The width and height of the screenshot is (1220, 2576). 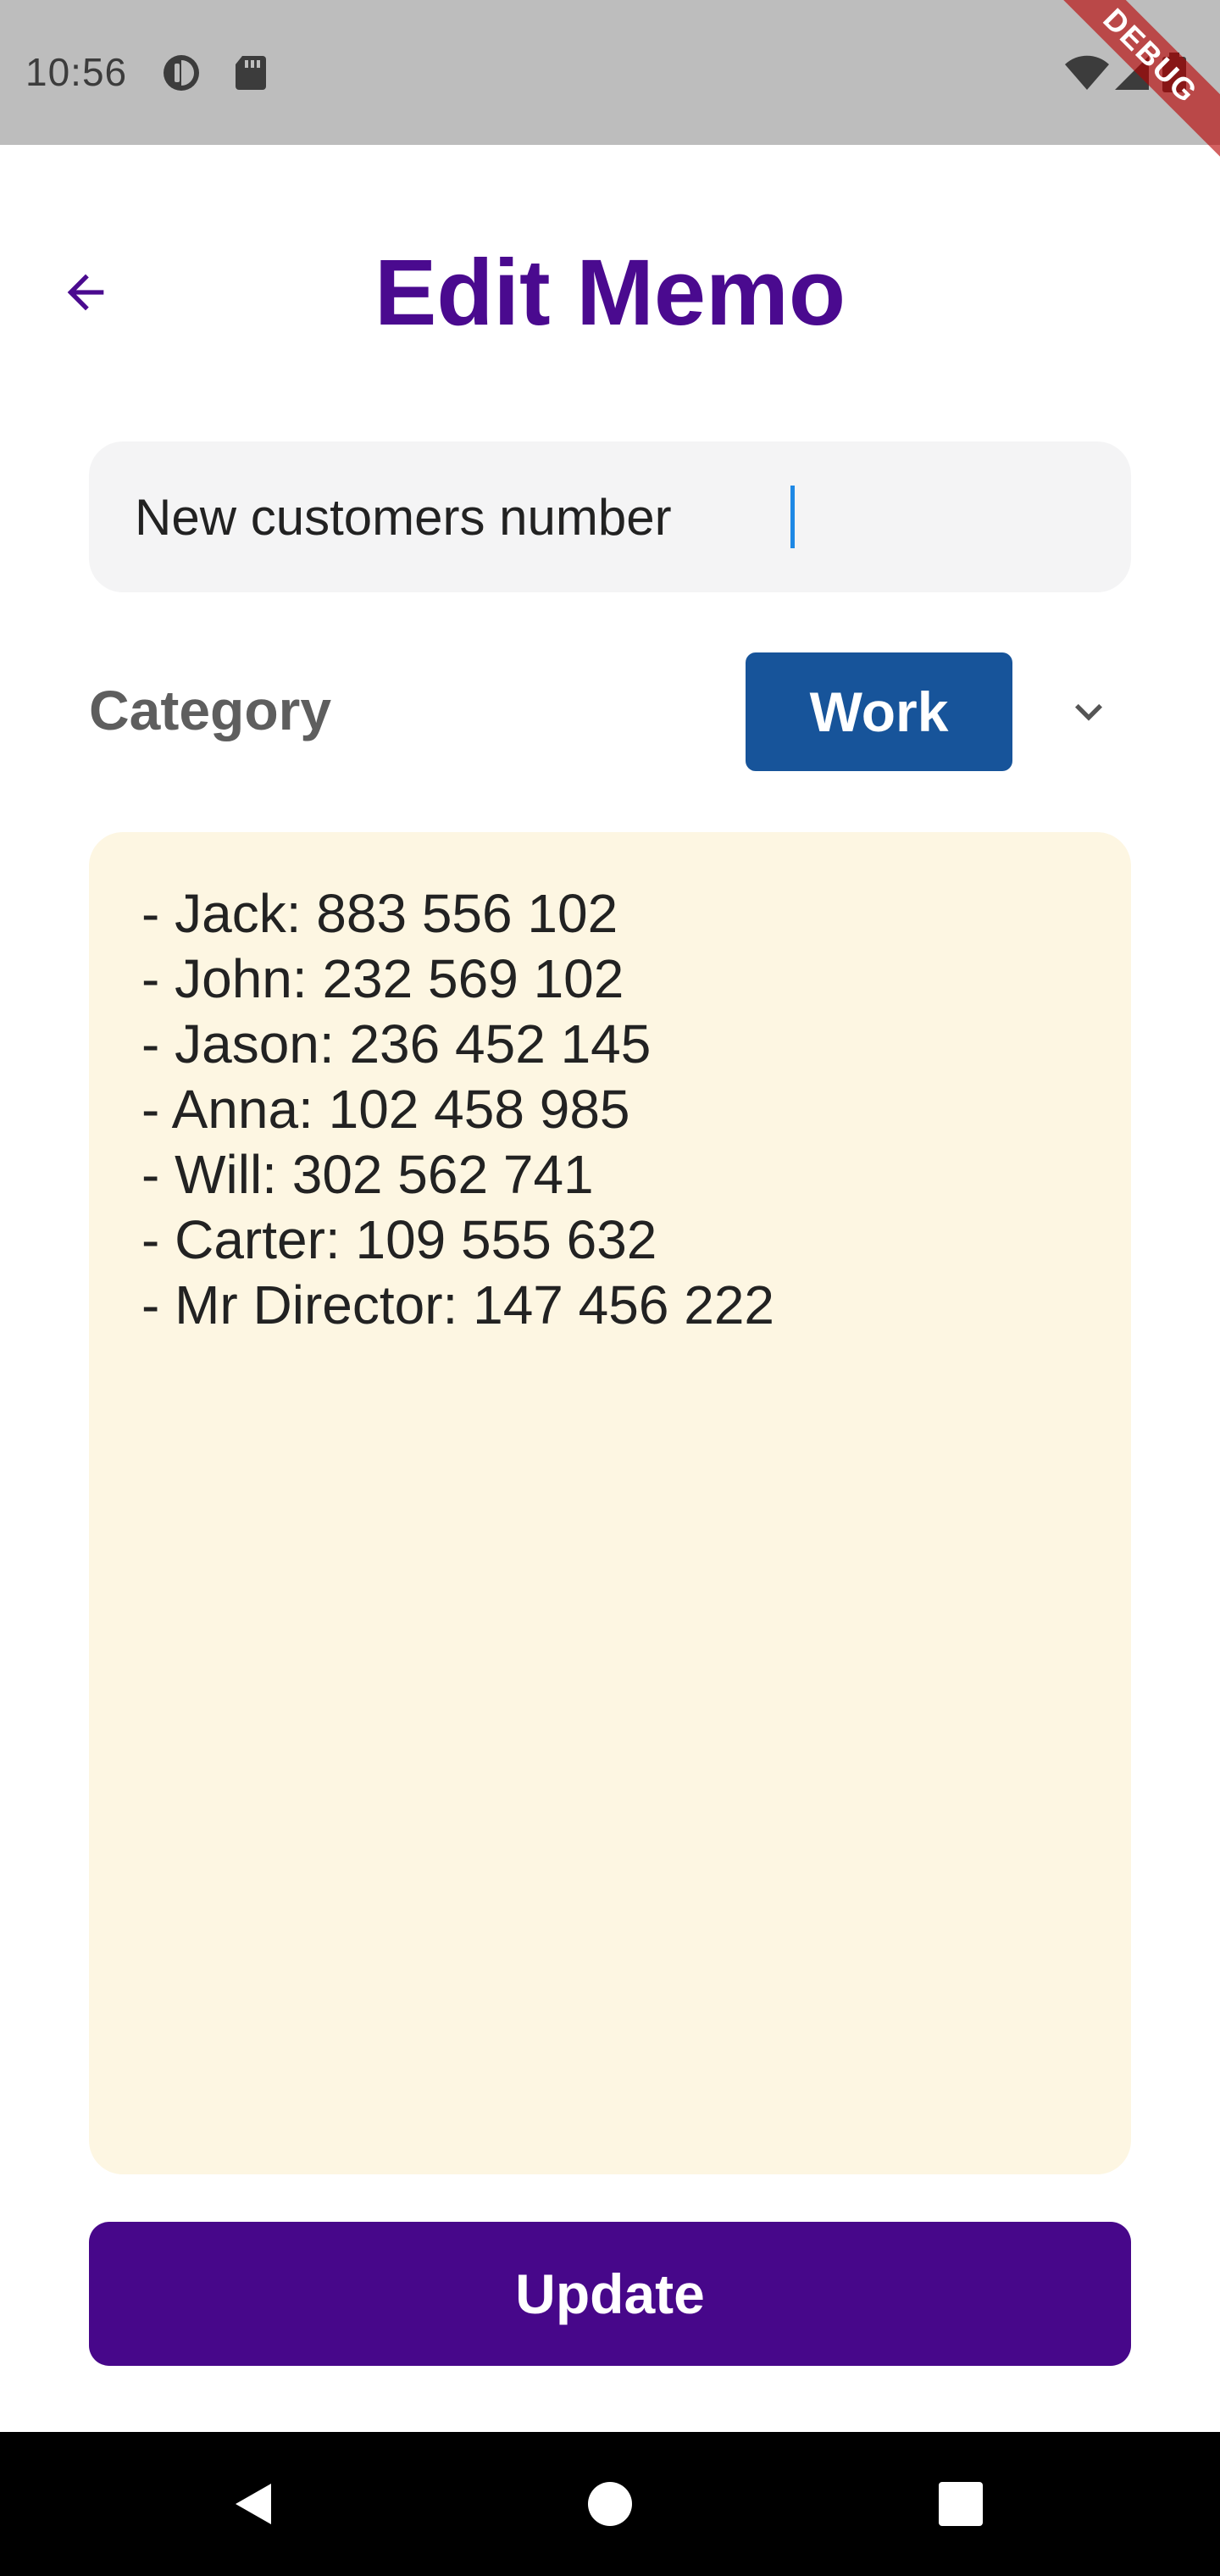 I want to click on category-chip: Work, so click(x=879, y=711).